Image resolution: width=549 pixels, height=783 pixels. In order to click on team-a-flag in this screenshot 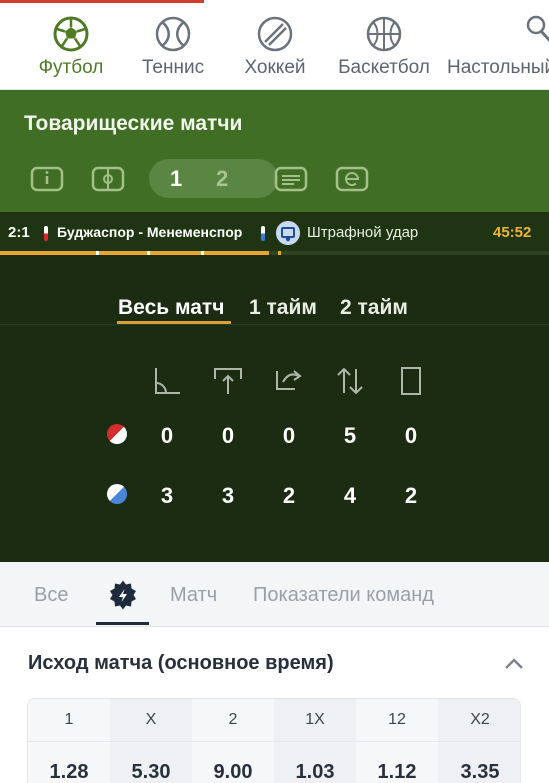, I will do `click(46, 233)`.